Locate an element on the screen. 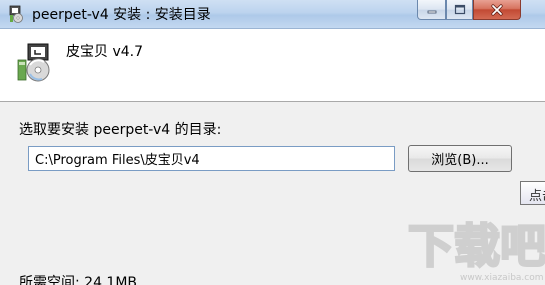 Image resolution: width=545 pixels, height=285 pixels. watermark-logo: 下载吧 www.xiazaiba.com is located at coordinates (476, 250).